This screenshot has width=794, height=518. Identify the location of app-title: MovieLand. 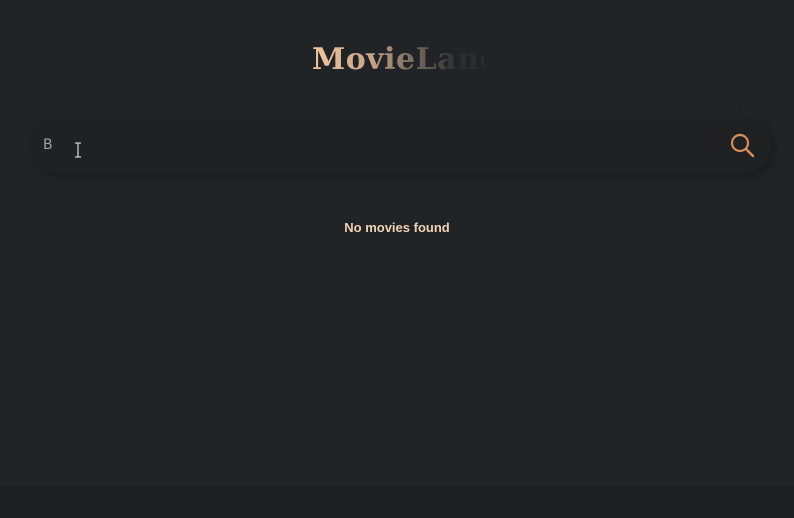
(406, 60).